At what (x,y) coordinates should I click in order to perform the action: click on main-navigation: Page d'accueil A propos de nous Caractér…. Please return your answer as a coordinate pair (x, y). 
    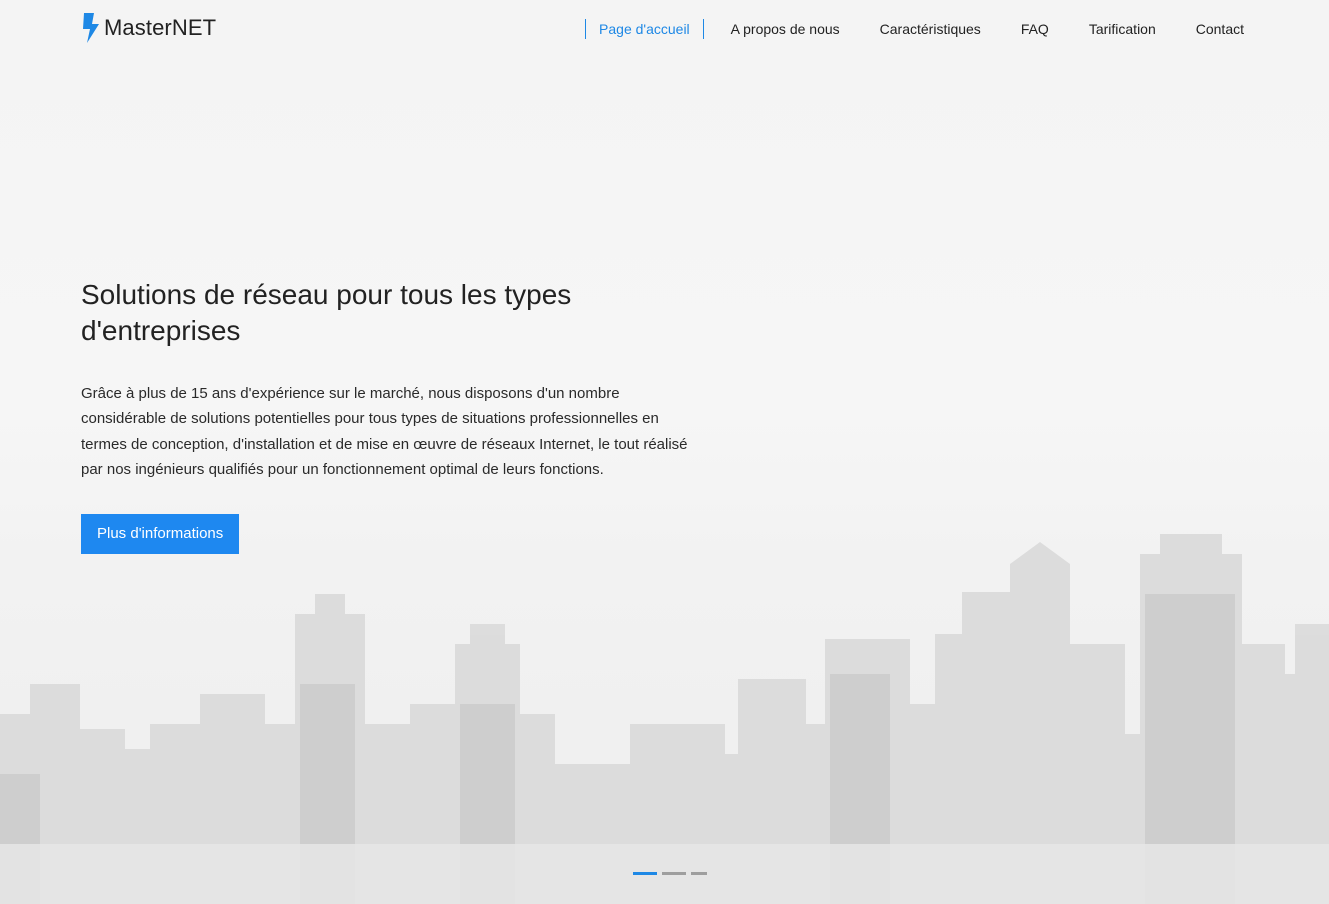
    Looking at the image, I should click on (914, 29).